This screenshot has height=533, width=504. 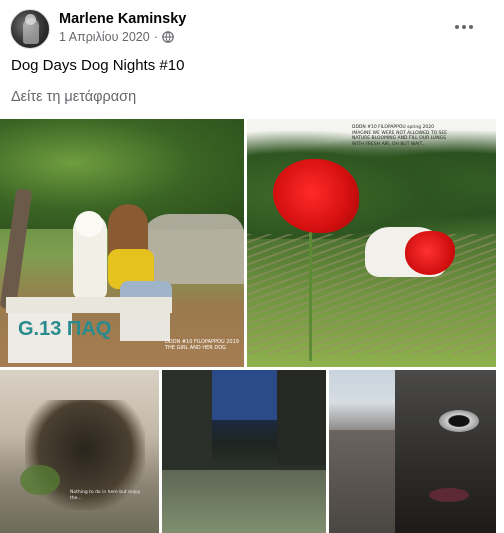 I want to click on photo-bench-leg, so click(x=145, y=327).